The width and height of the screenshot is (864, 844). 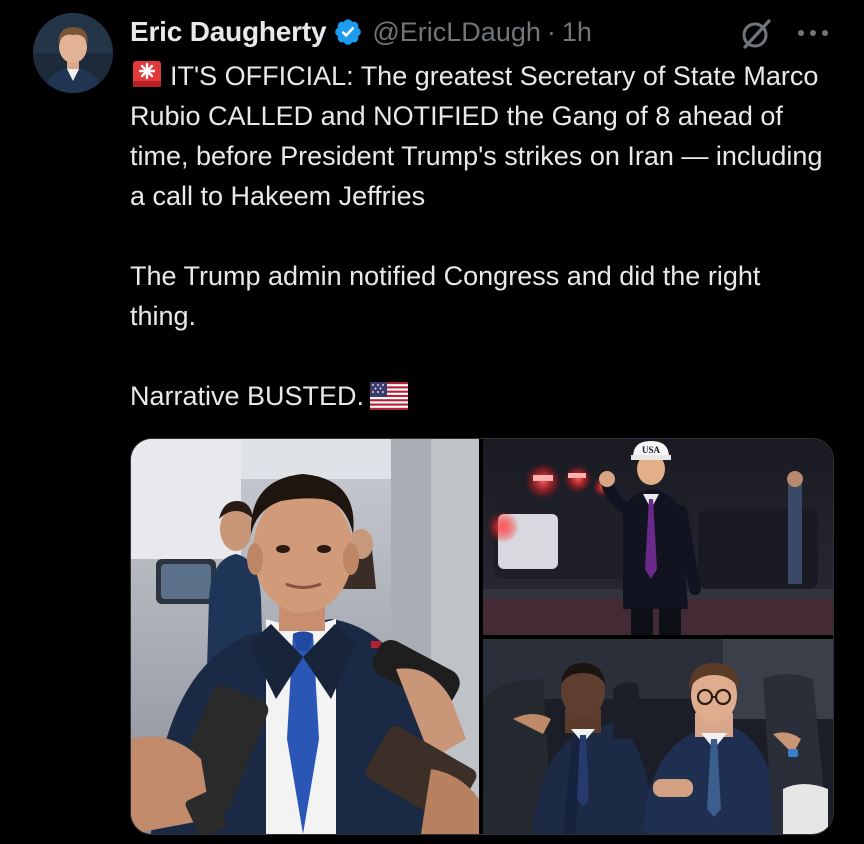 I want to click on grok-icon, so click(x=756, y=34).